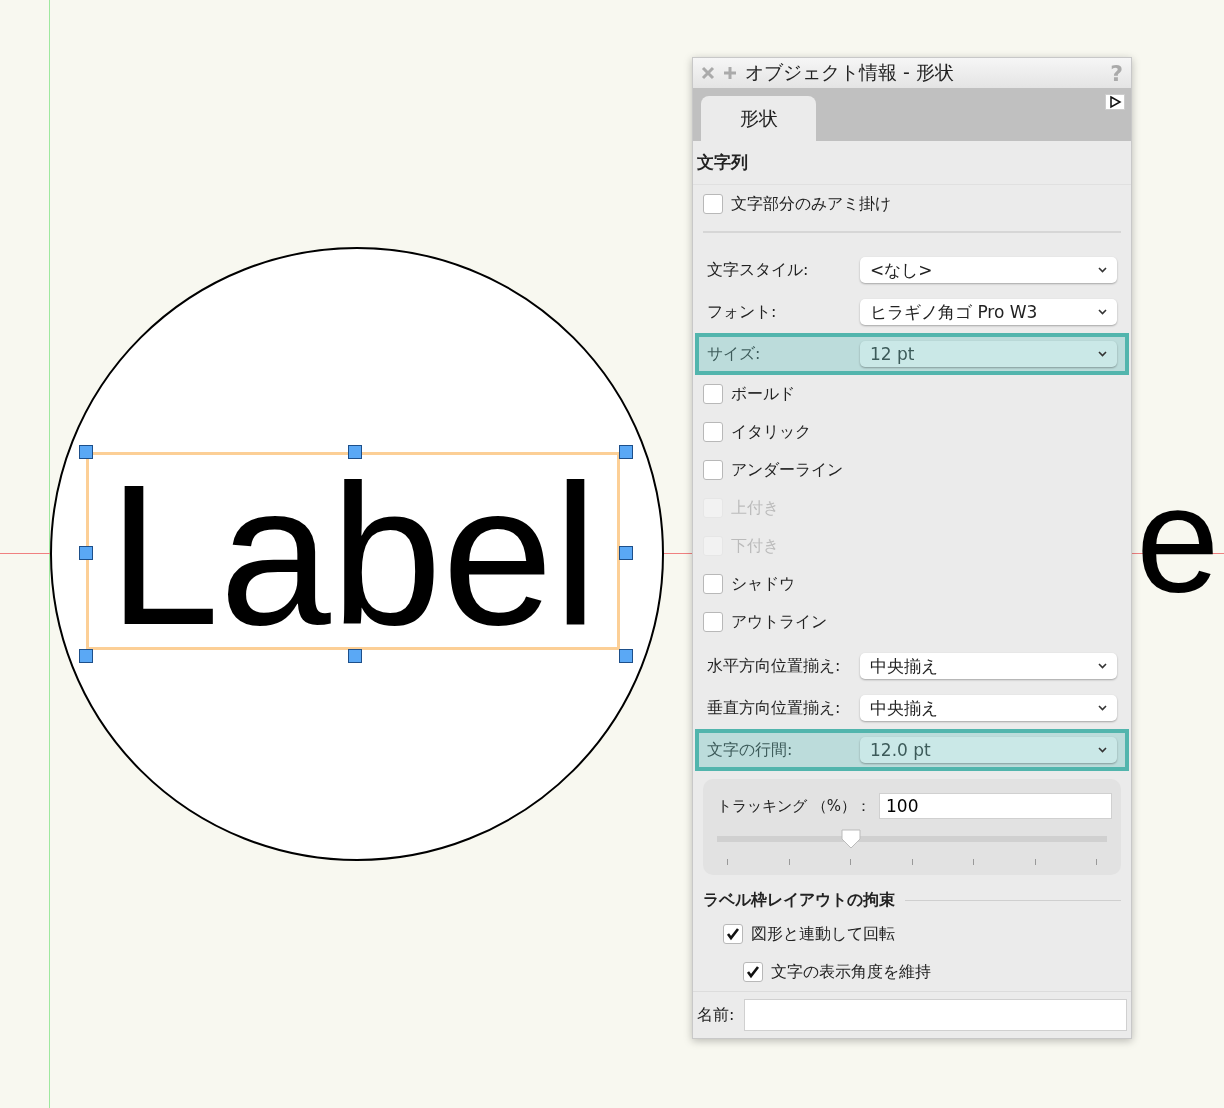  What do you see at coordinates (988, 312) in the screenshot?
I see `dropdown: ヒラギノ角ゴ Pro W3` at bounding box center [988, 312].